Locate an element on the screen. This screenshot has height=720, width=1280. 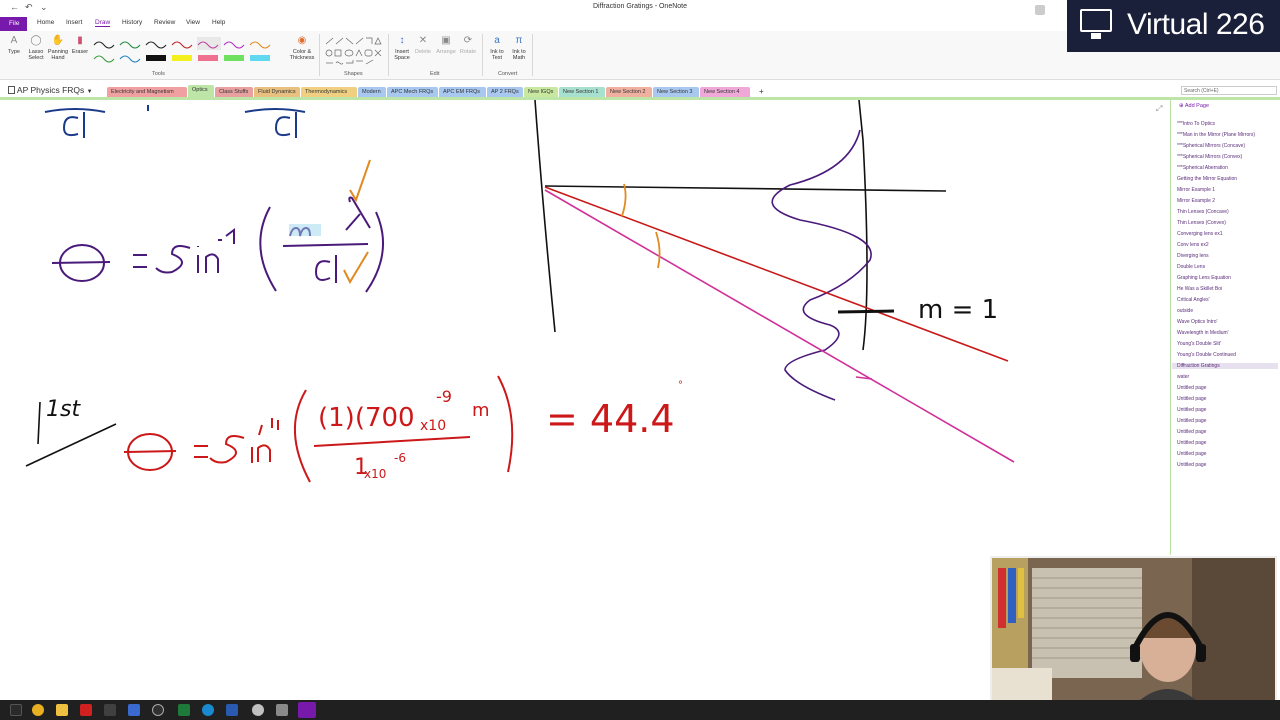
section-tab: AP 2 FRQs is located at coordinates (505, 92).